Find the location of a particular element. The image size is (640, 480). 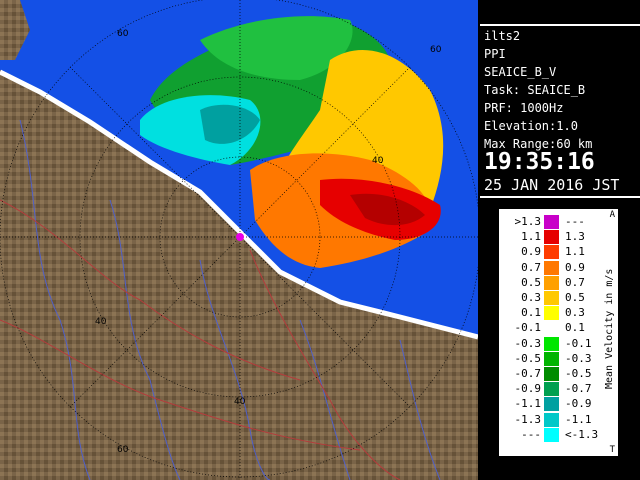

legend-upper-bound: -0.9 is located at coordinates (578, 404).